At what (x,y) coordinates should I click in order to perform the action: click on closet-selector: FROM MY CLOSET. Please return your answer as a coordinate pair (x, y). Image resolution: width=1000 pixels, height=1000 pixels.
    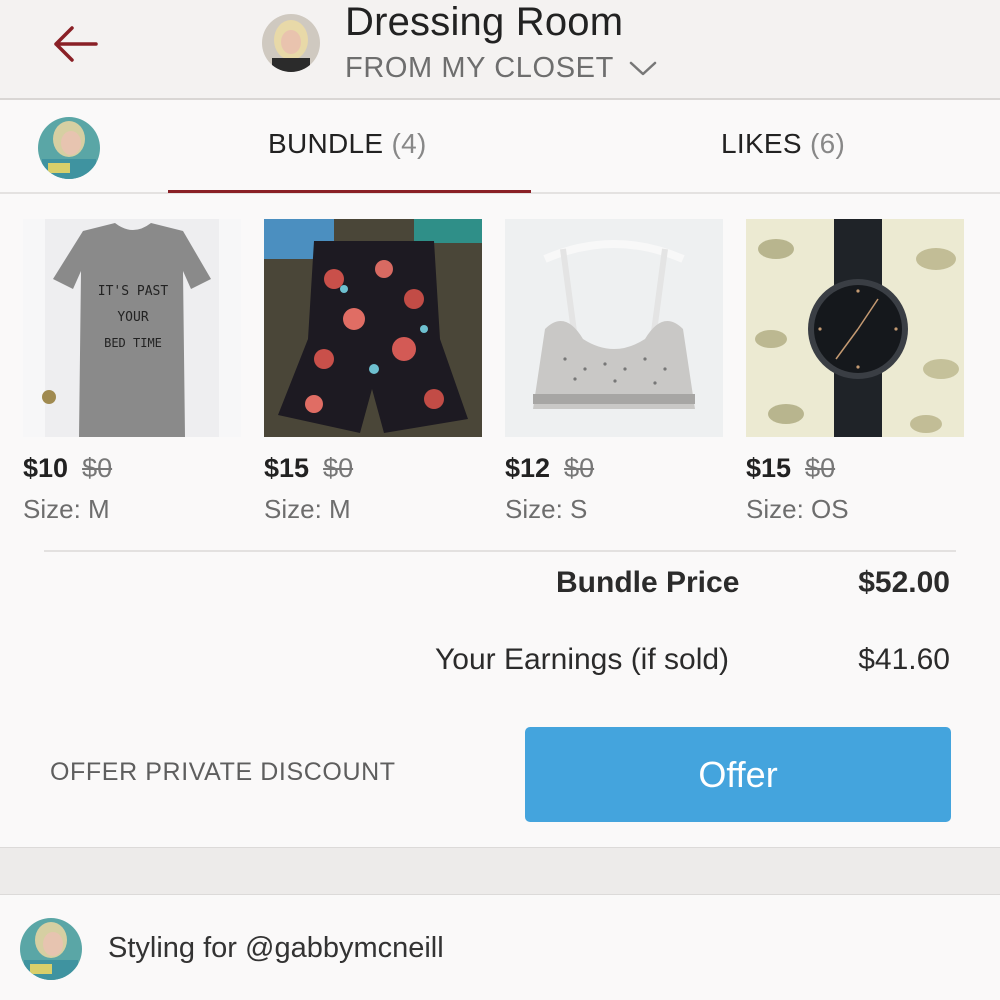
    Looking at the image, I should click on (501, 68).